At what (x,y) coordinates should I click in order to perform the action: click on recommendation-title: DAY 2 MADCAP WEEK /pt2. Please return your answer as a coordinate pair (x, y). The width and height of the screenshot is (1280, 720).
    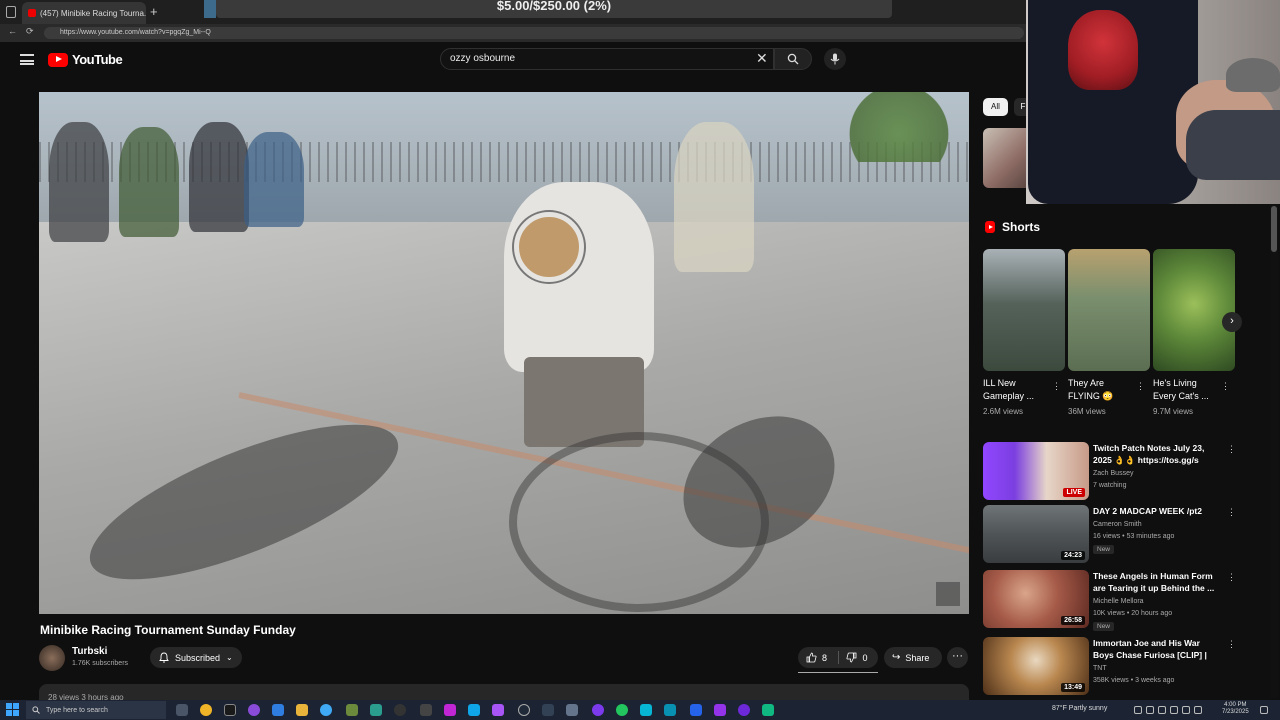
    Looking at the image, I should click on (1156, 511).